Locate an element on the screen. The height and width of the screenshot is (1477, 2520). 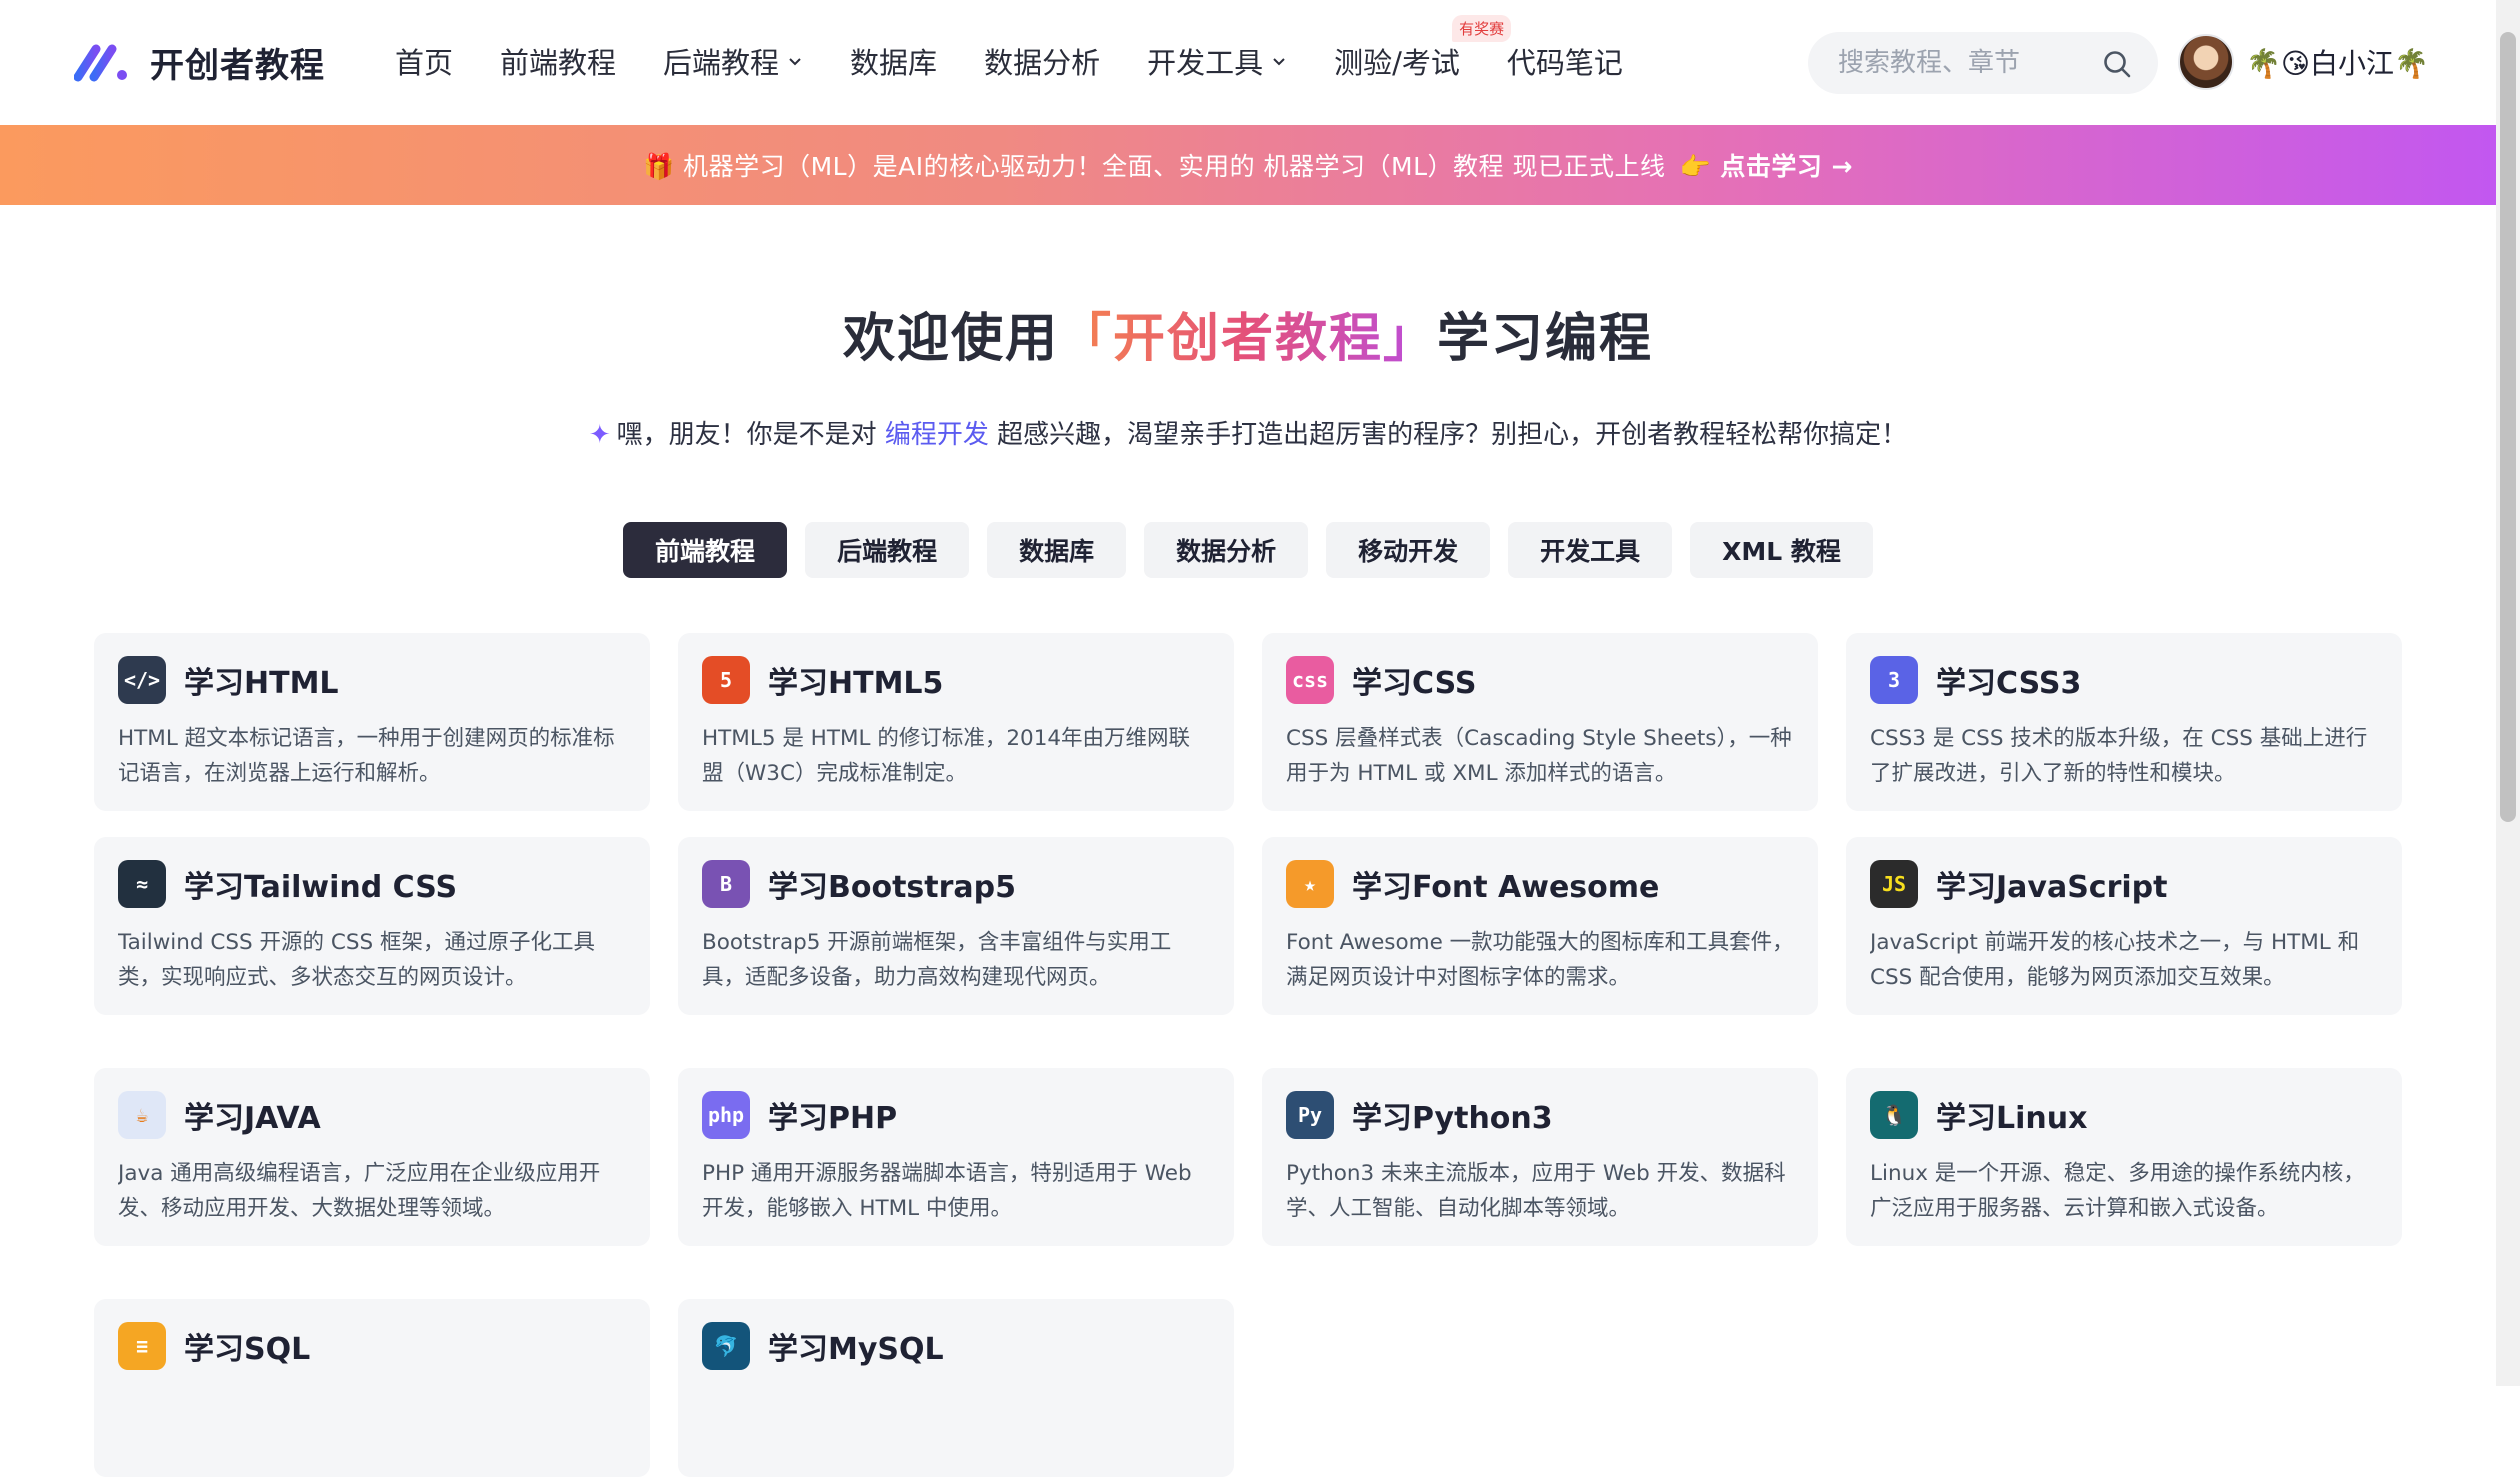
card-header: php 学习PHP is located at coordinates (956, 1115).